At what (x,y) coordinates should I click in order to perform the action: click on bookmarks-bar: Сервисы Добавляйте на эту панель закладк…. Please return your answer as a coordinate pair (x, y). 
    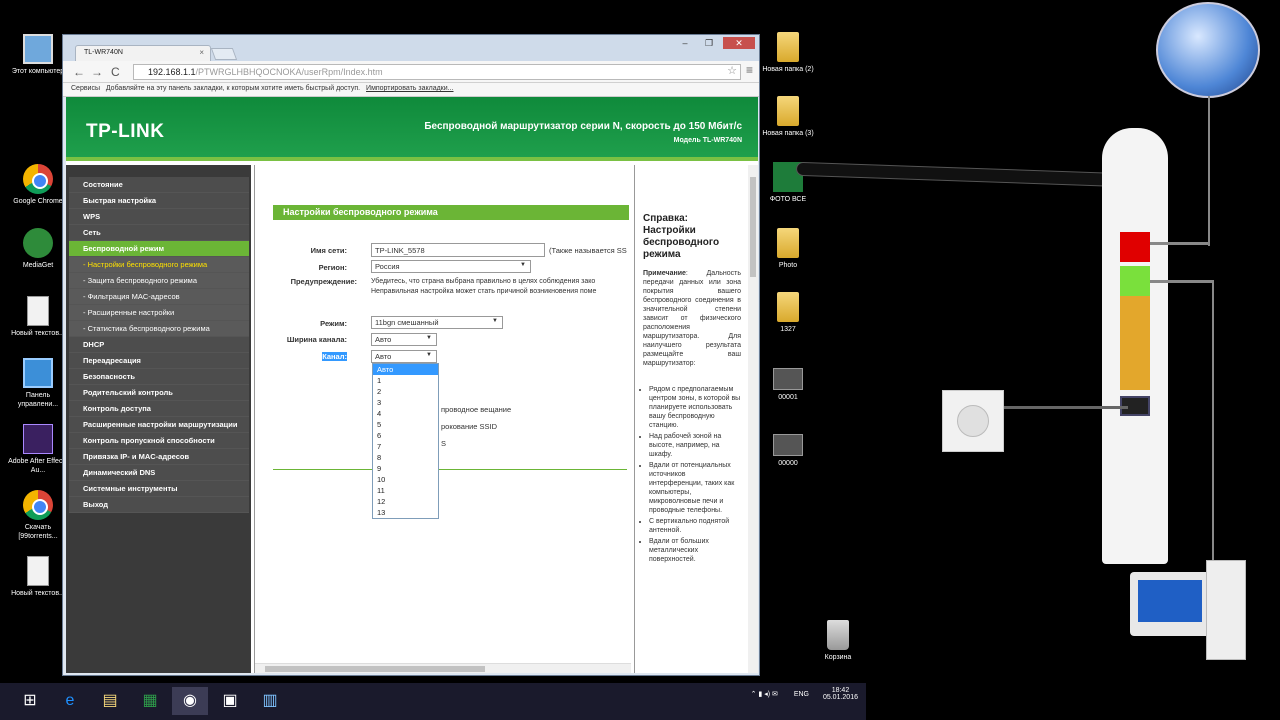
    Looking at the image, I should click on (411, 90).